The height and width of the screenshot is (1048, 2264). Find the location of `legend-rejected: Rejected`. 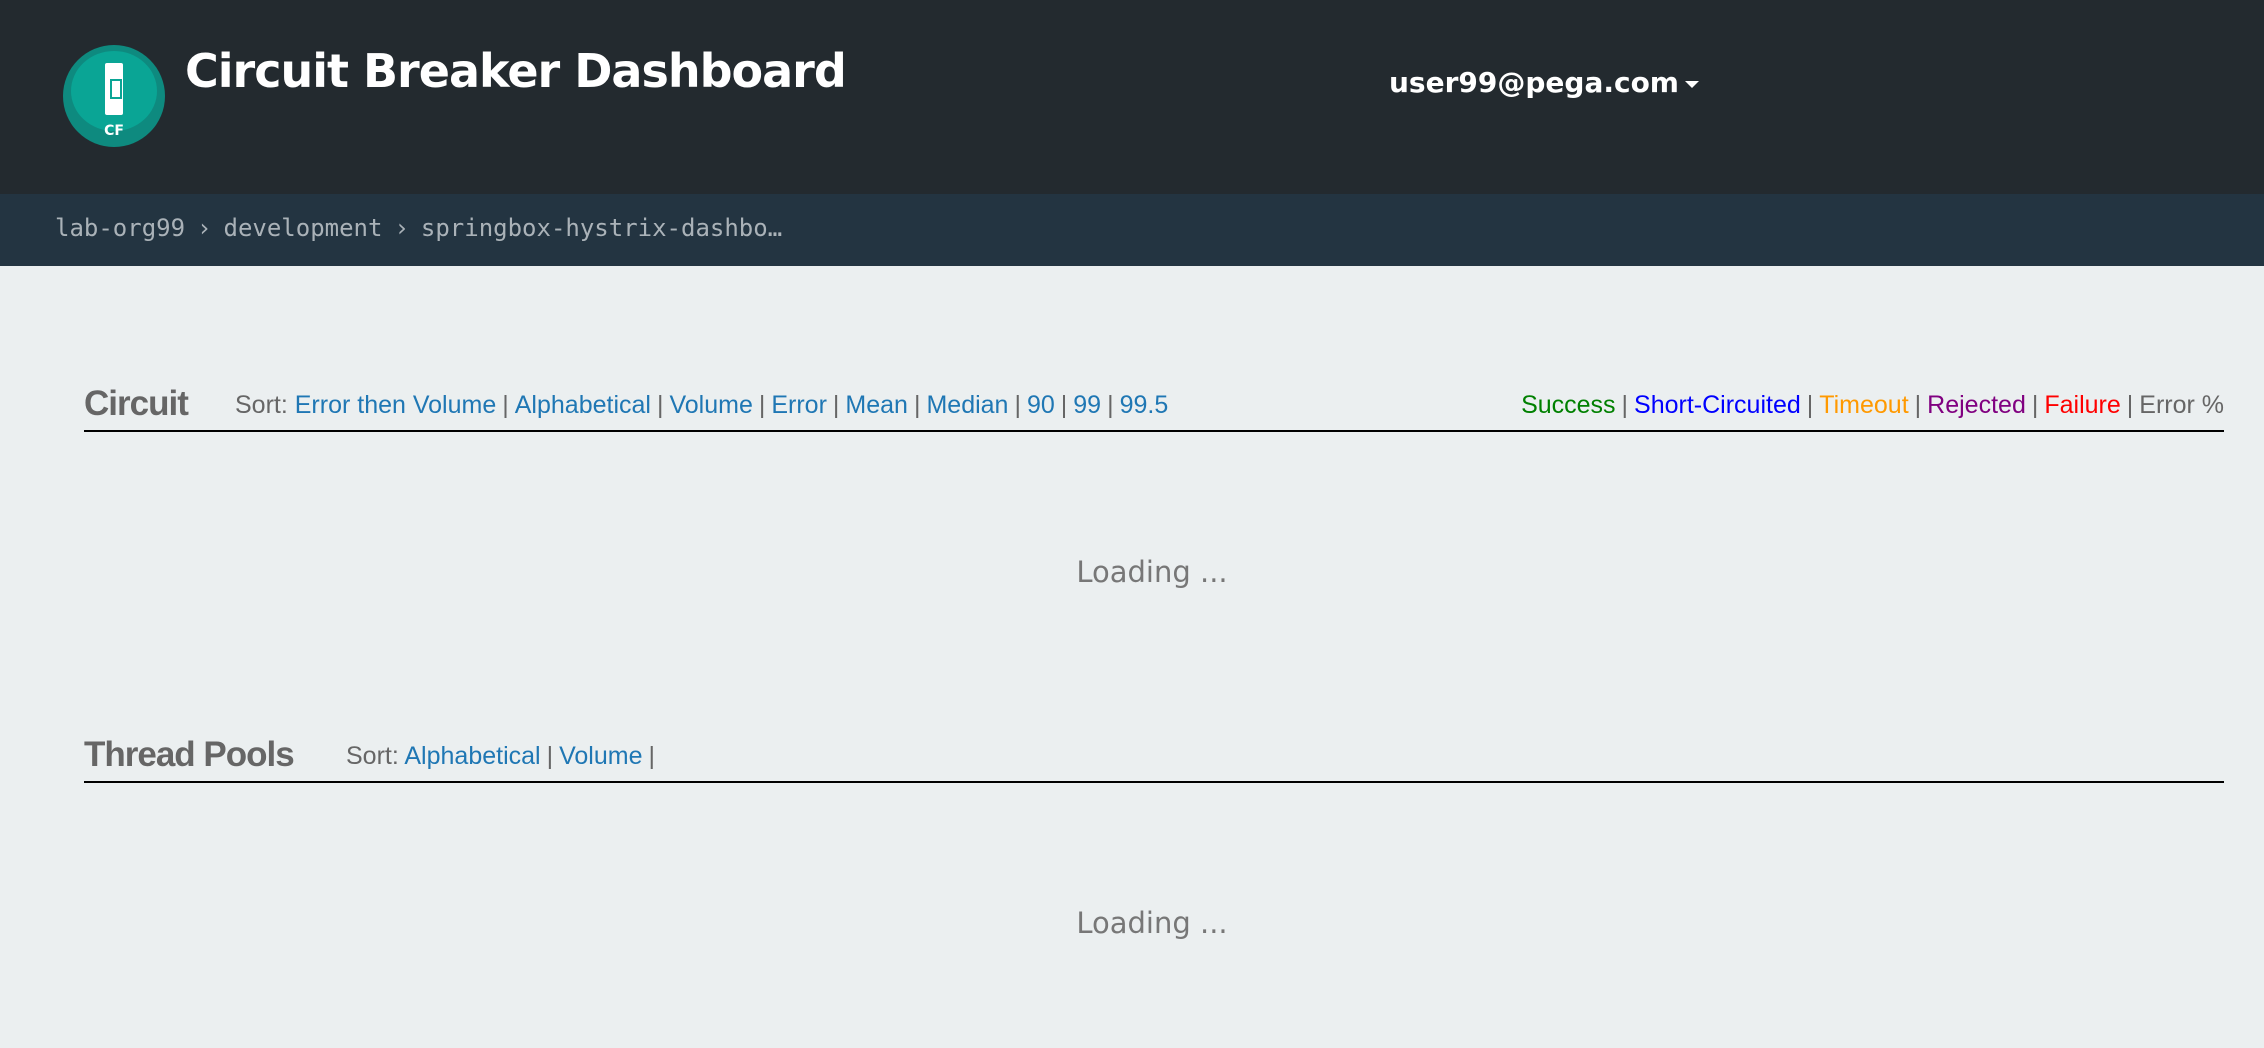

legend-rejected: Rejected is located at coordinates (1976, 405).